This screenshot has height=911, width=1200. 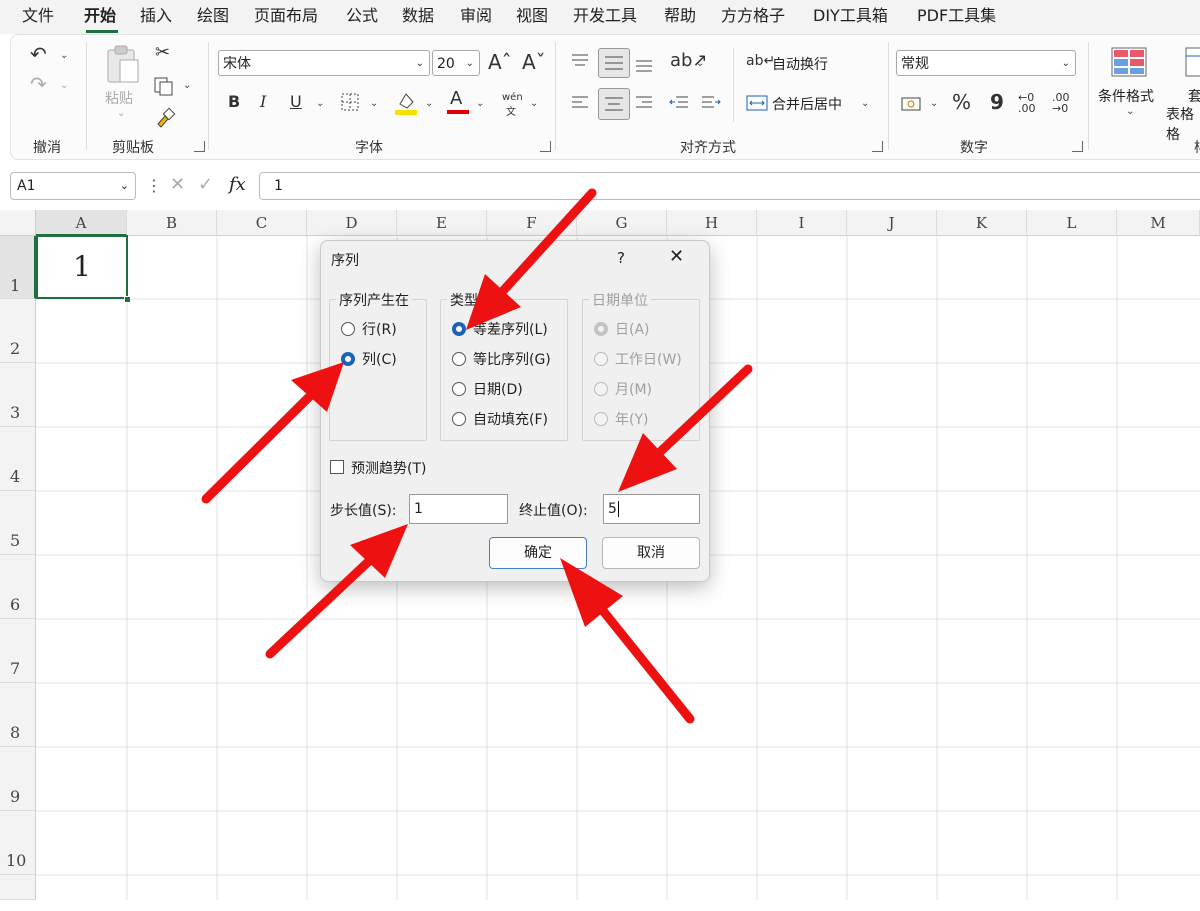 What do you see at coordinates (18, 267) in the screenshot?
I see `row-header: 1` at bounding box center [18, 267].